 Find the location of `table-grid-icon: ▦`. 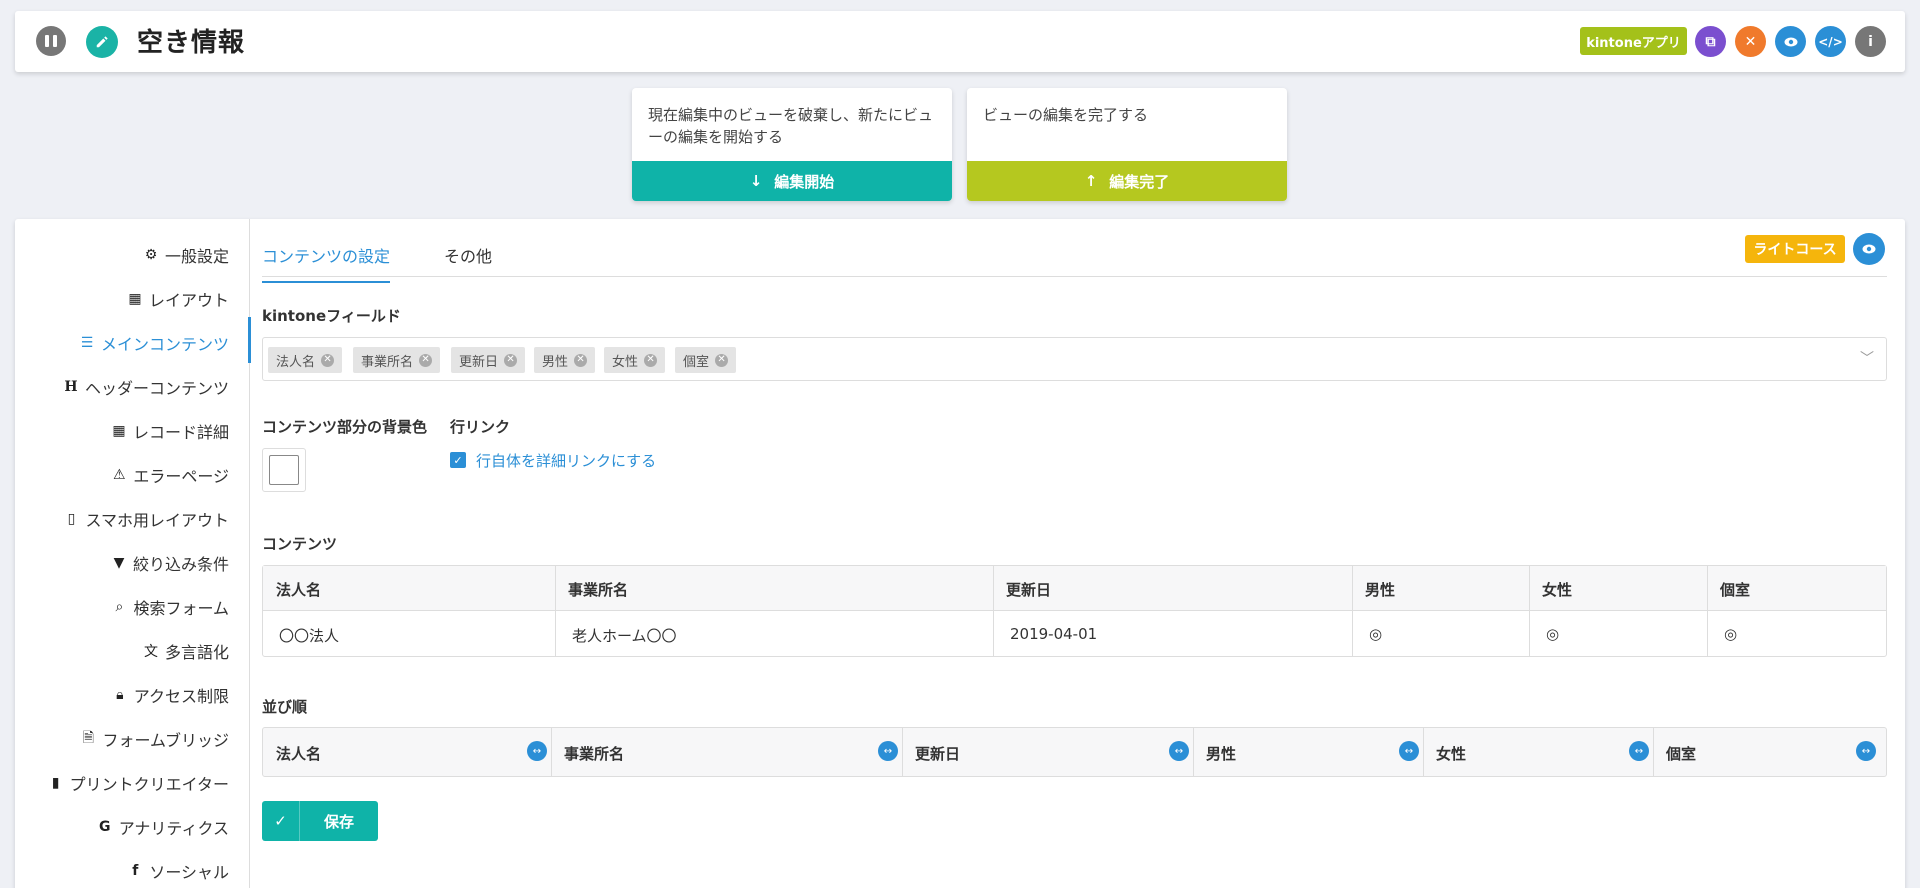

table-grid-icon: ▦ is located at coordinates (119, 431).